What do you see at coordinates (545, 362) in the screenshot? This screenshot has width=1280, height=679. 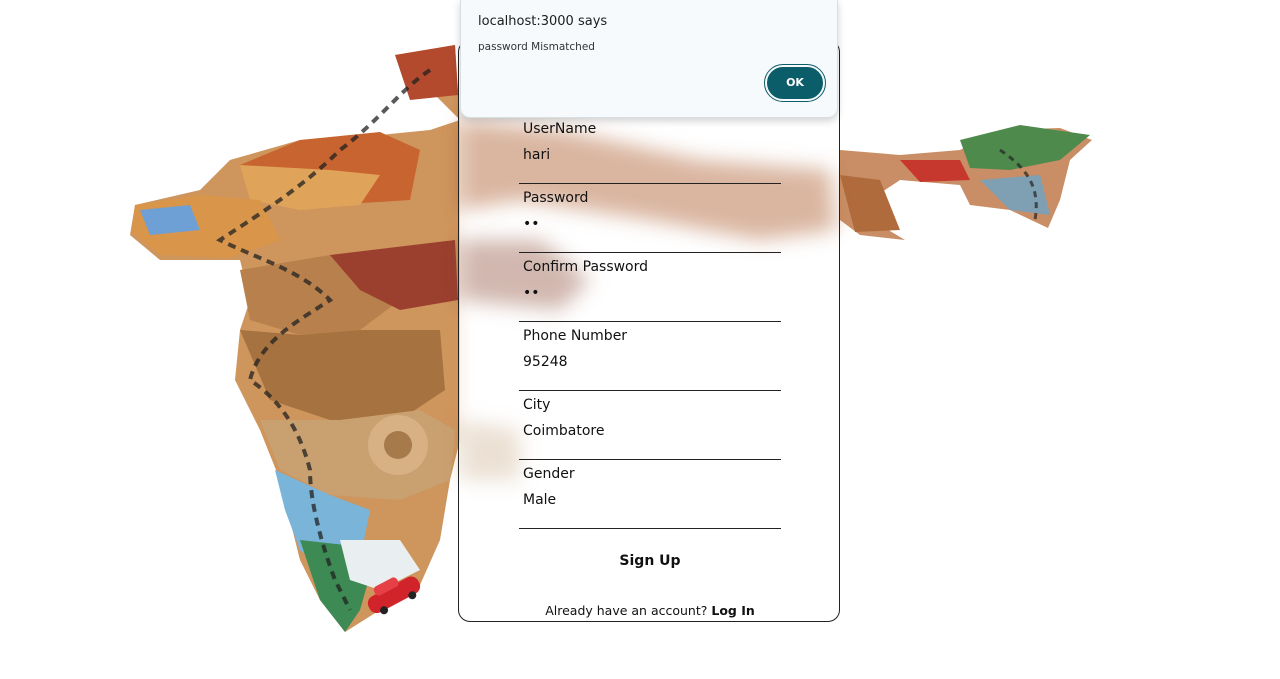 I see `phone-number-input: 95248` at bounding box center [545, 362].